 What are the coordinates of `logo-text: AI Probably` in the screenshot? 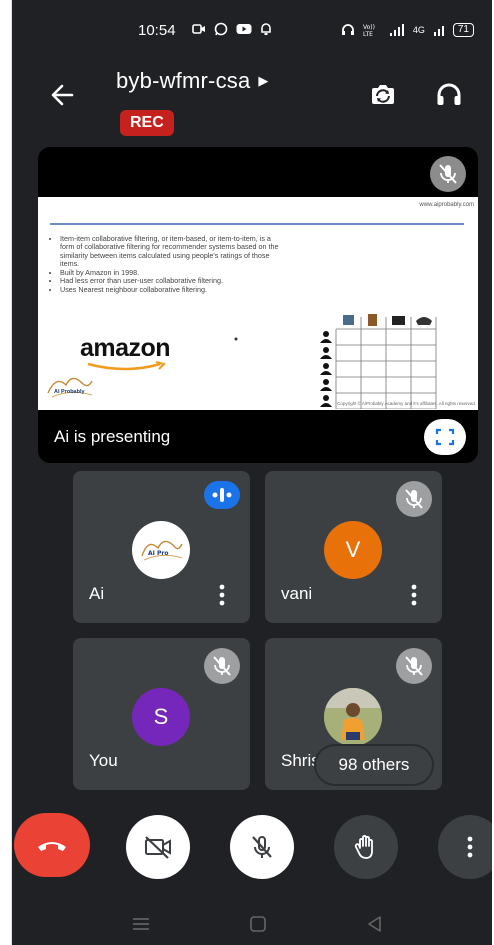 It's located at (69, 392).